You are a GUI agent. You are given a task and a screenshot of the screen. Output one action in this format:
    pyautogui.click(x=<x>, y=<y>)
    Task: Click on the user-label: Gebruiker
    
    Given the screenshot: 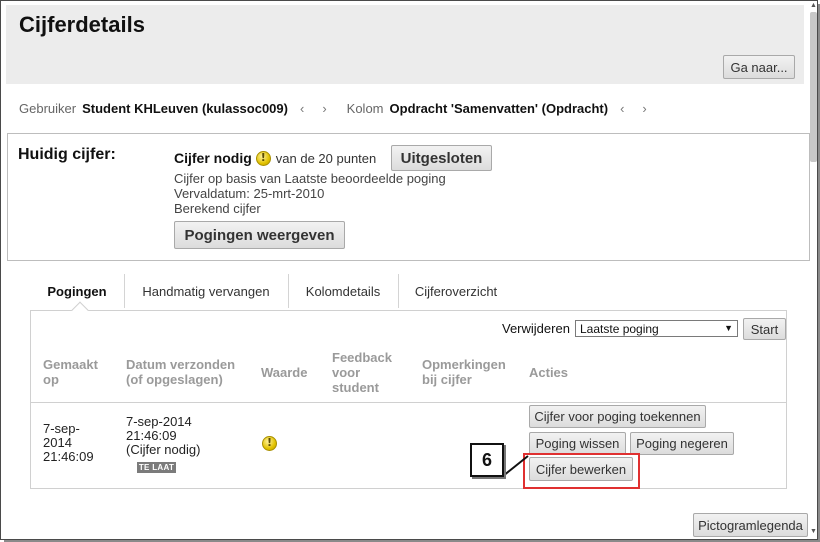 What is the action you would take?
    pyautogui.click(x=48, y=108)
    